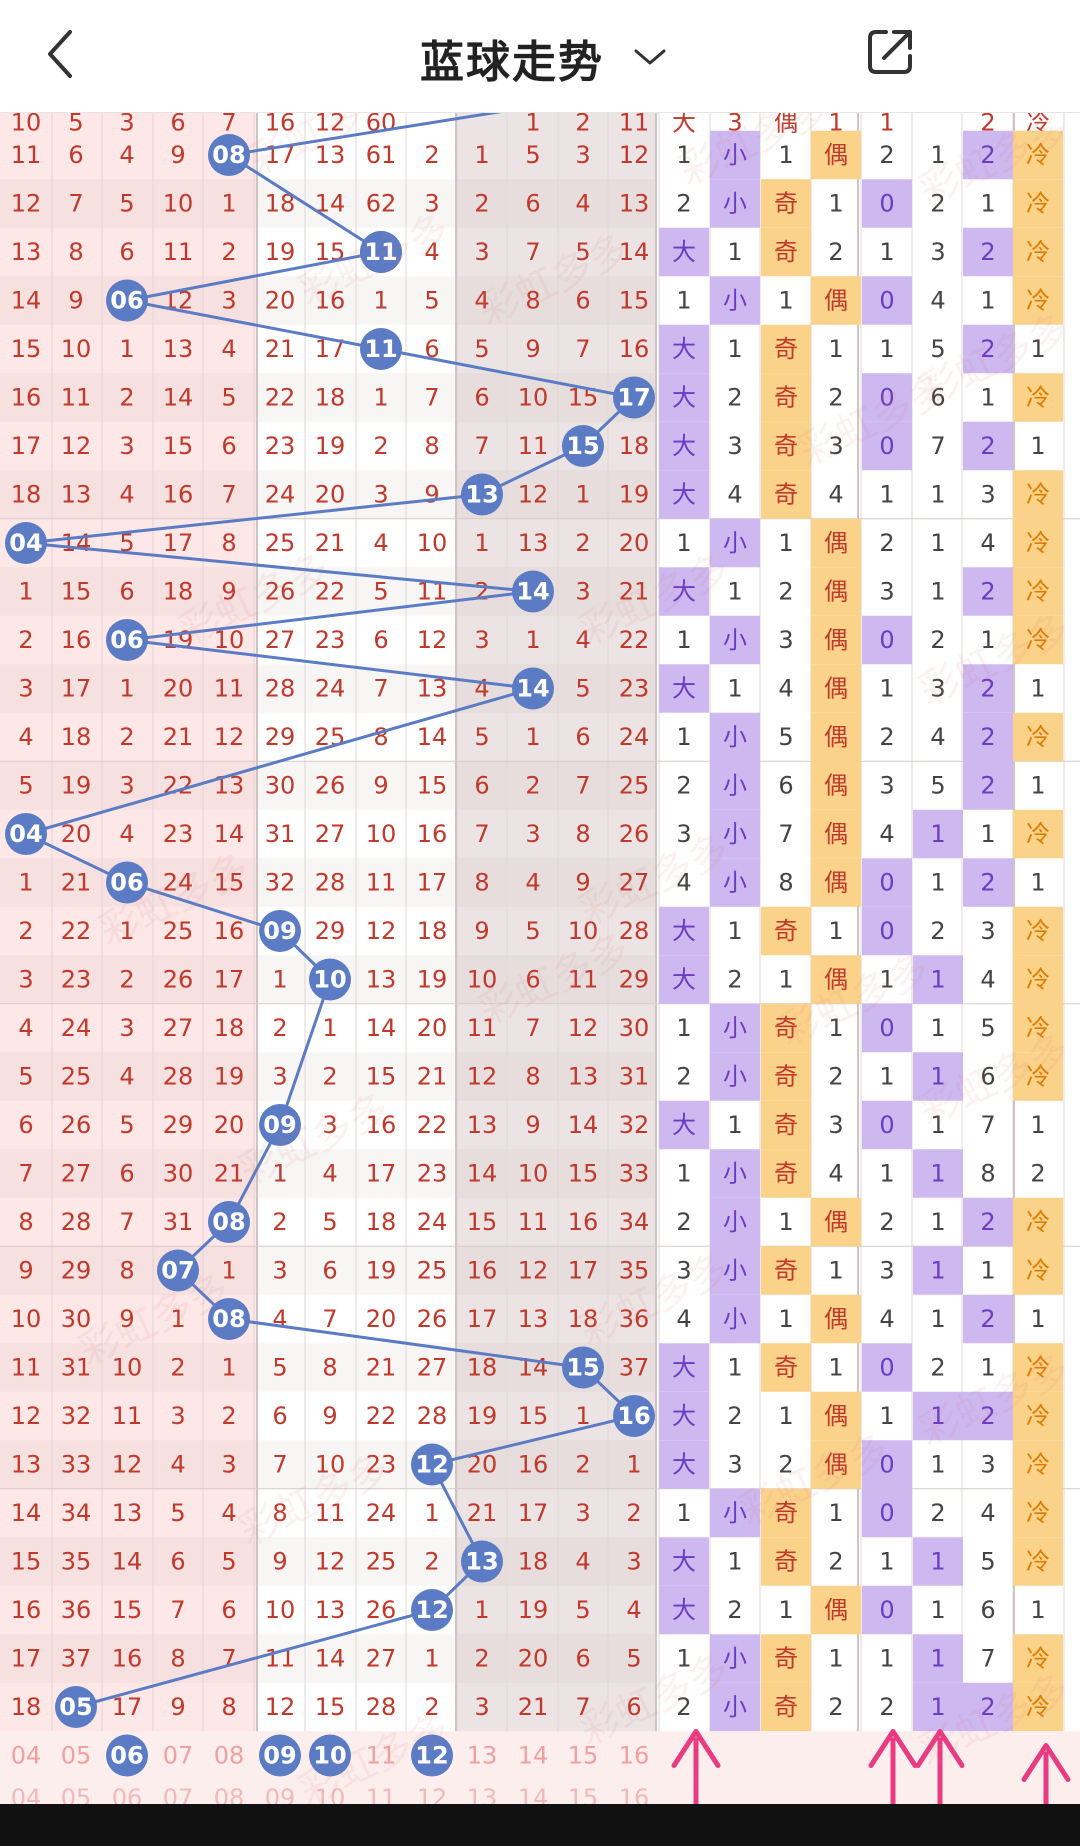 The image size is (1080, 1846). What do you see at coordinates (533, 1756) in the screenshot?
I see `footer-number: 14` at bounding box center [533, 1756].